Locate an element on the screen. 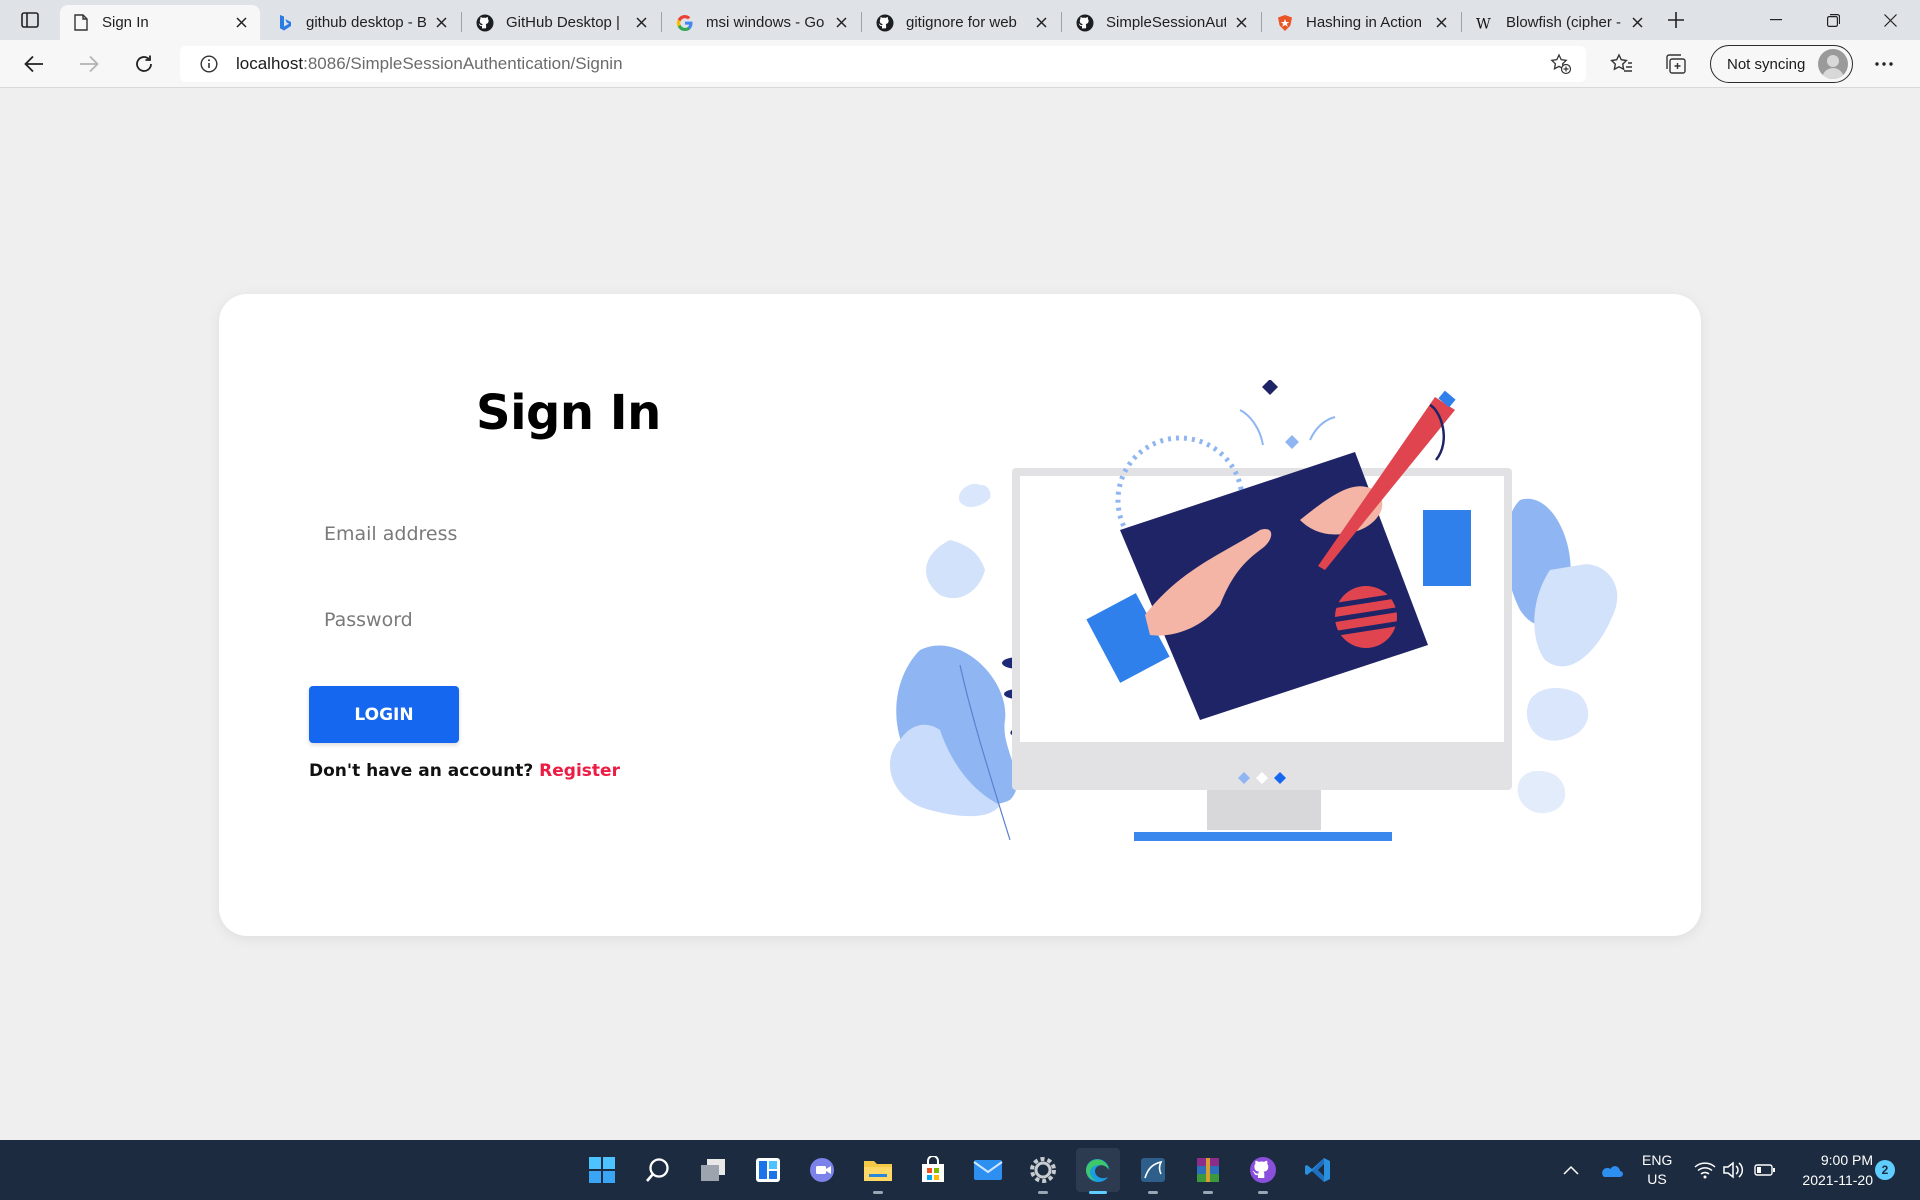  tab-label: SimpleSessionAut is located at coordinates (1166, 22).